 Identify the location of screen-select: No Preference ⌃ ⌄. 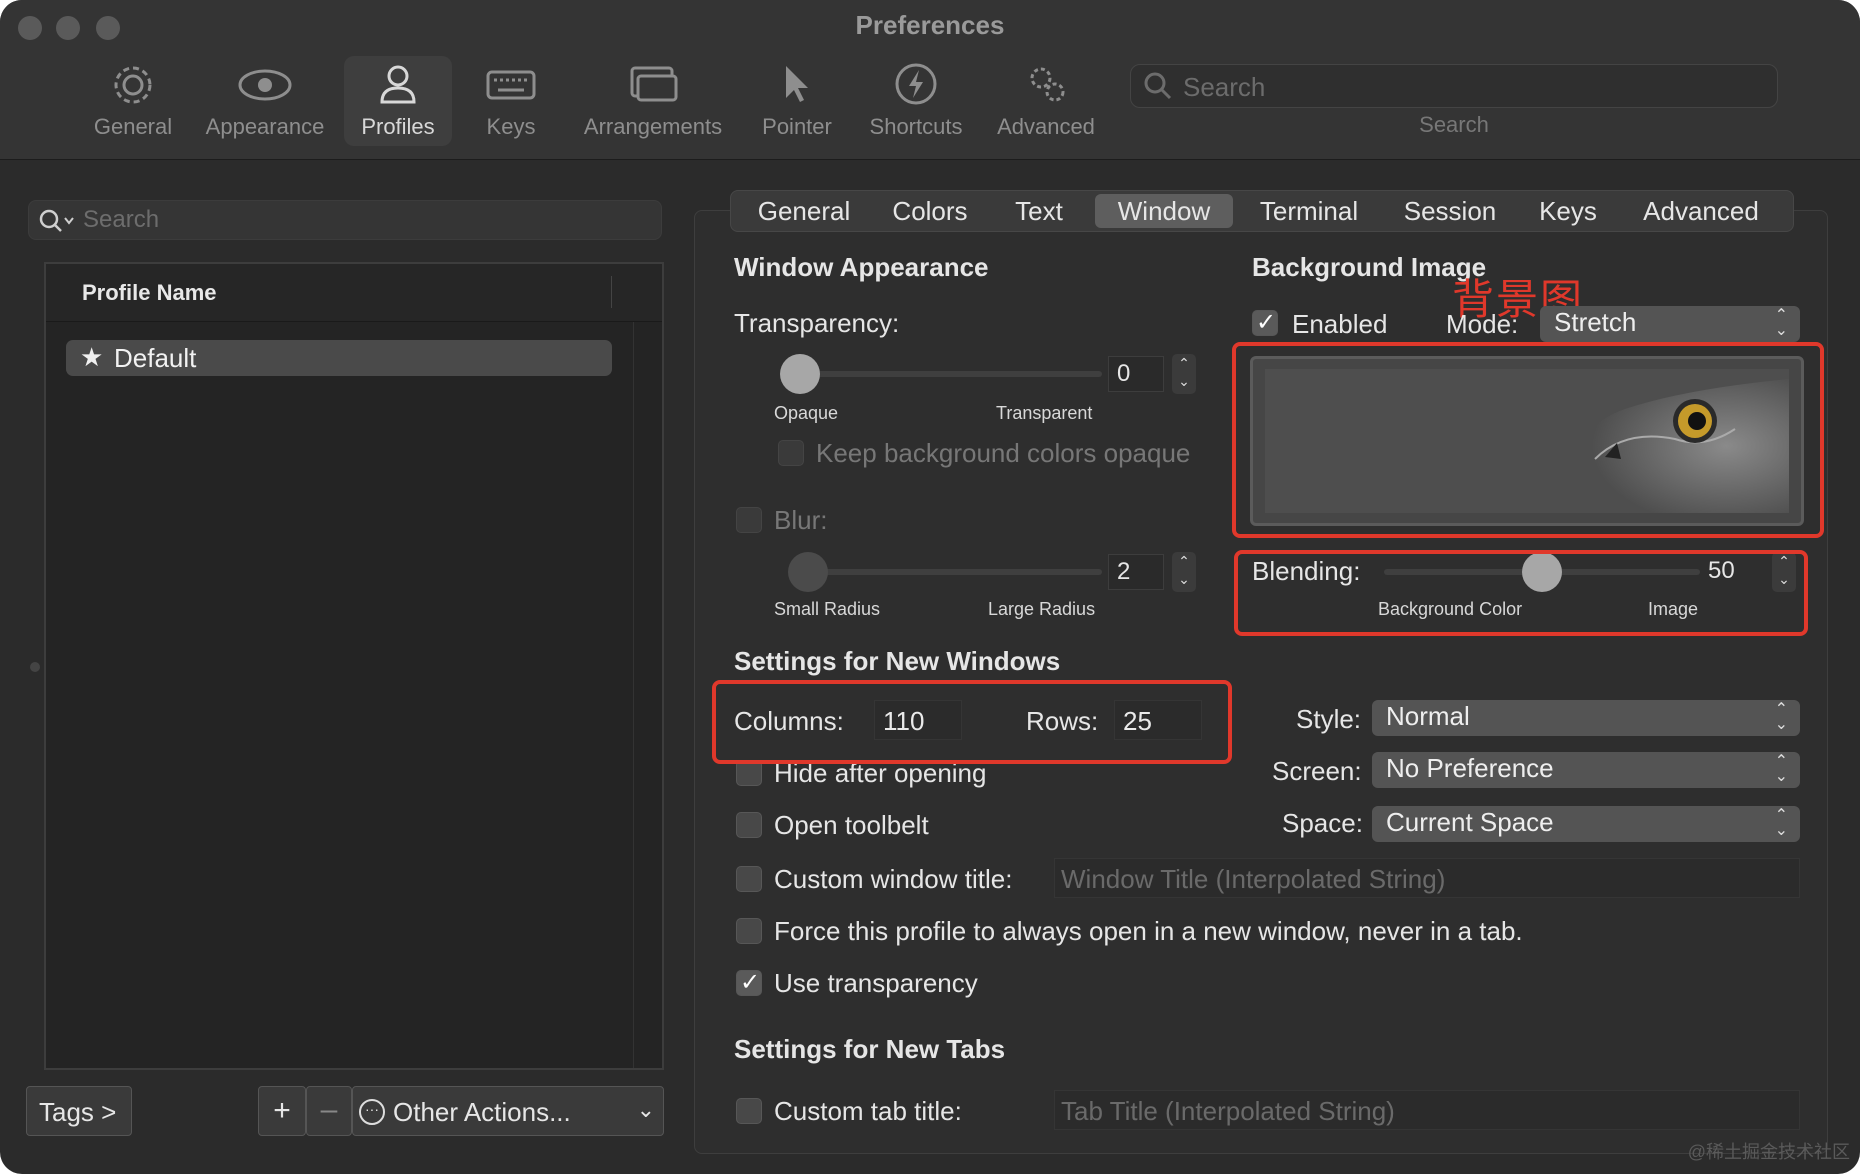
(1586, 770).